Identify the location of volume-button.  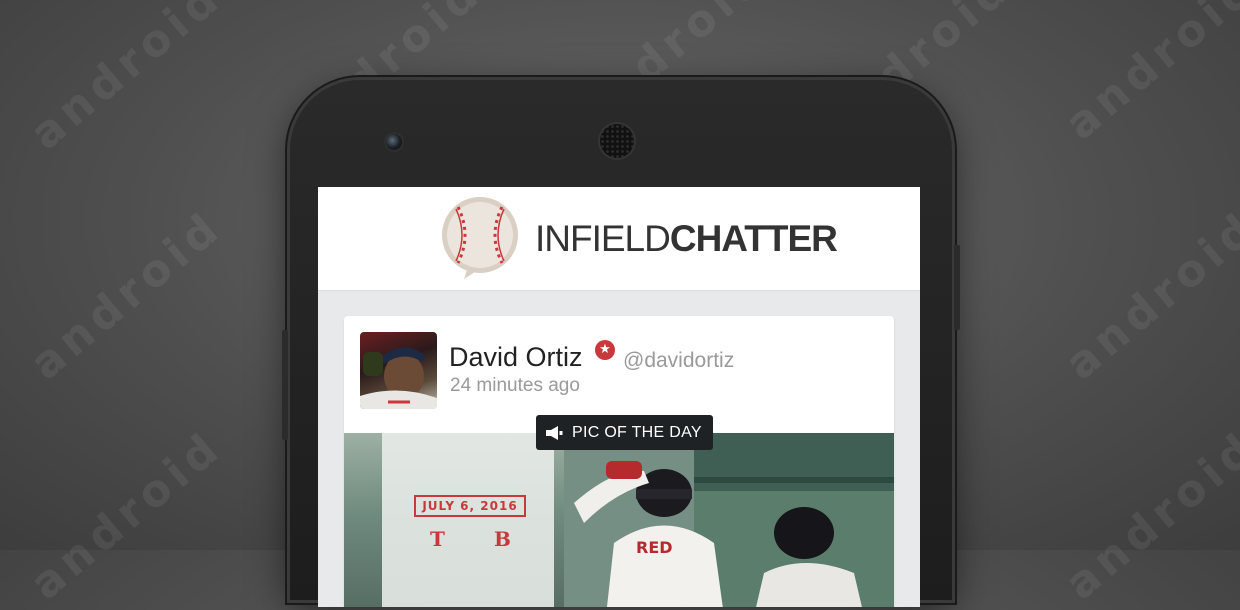
(285, 385).